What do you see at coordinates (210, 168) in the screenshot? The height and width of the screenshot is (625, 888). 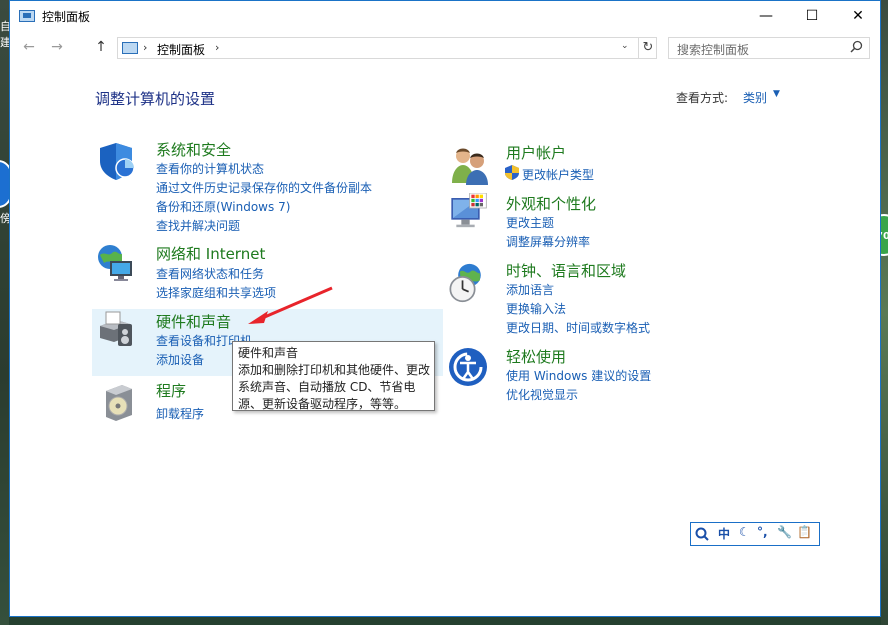 I see `link-view-computer-status: 查看你的计算机状态` at bounding box center [210, 168].